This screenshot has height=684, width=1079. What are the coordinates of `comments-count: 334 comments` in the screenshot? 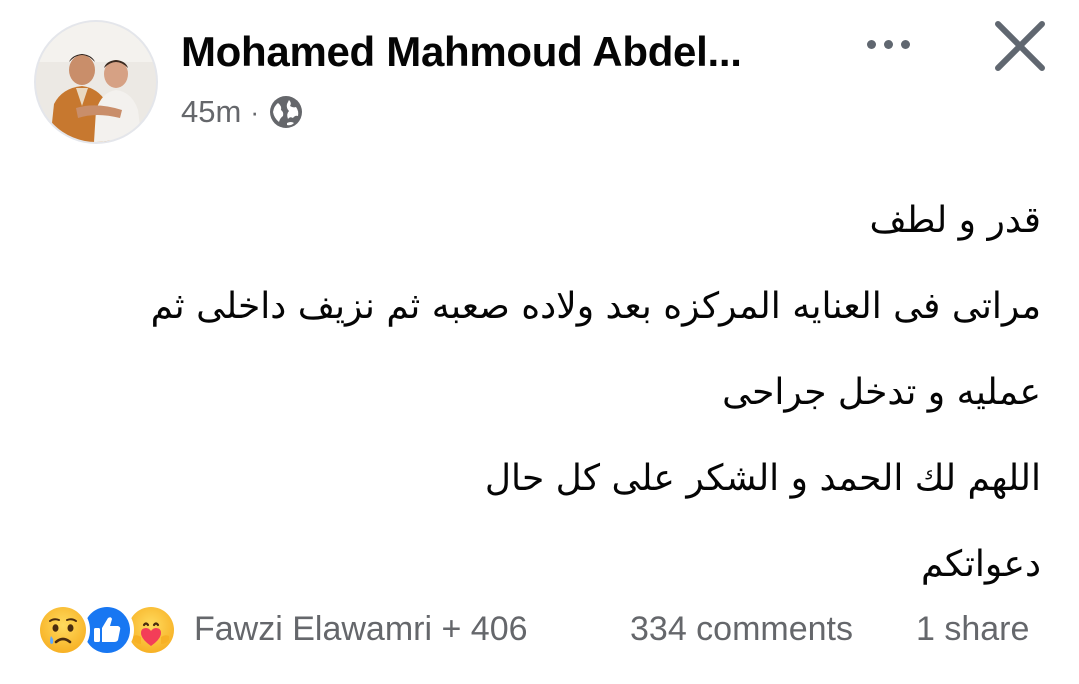 It's located at (741, 629).